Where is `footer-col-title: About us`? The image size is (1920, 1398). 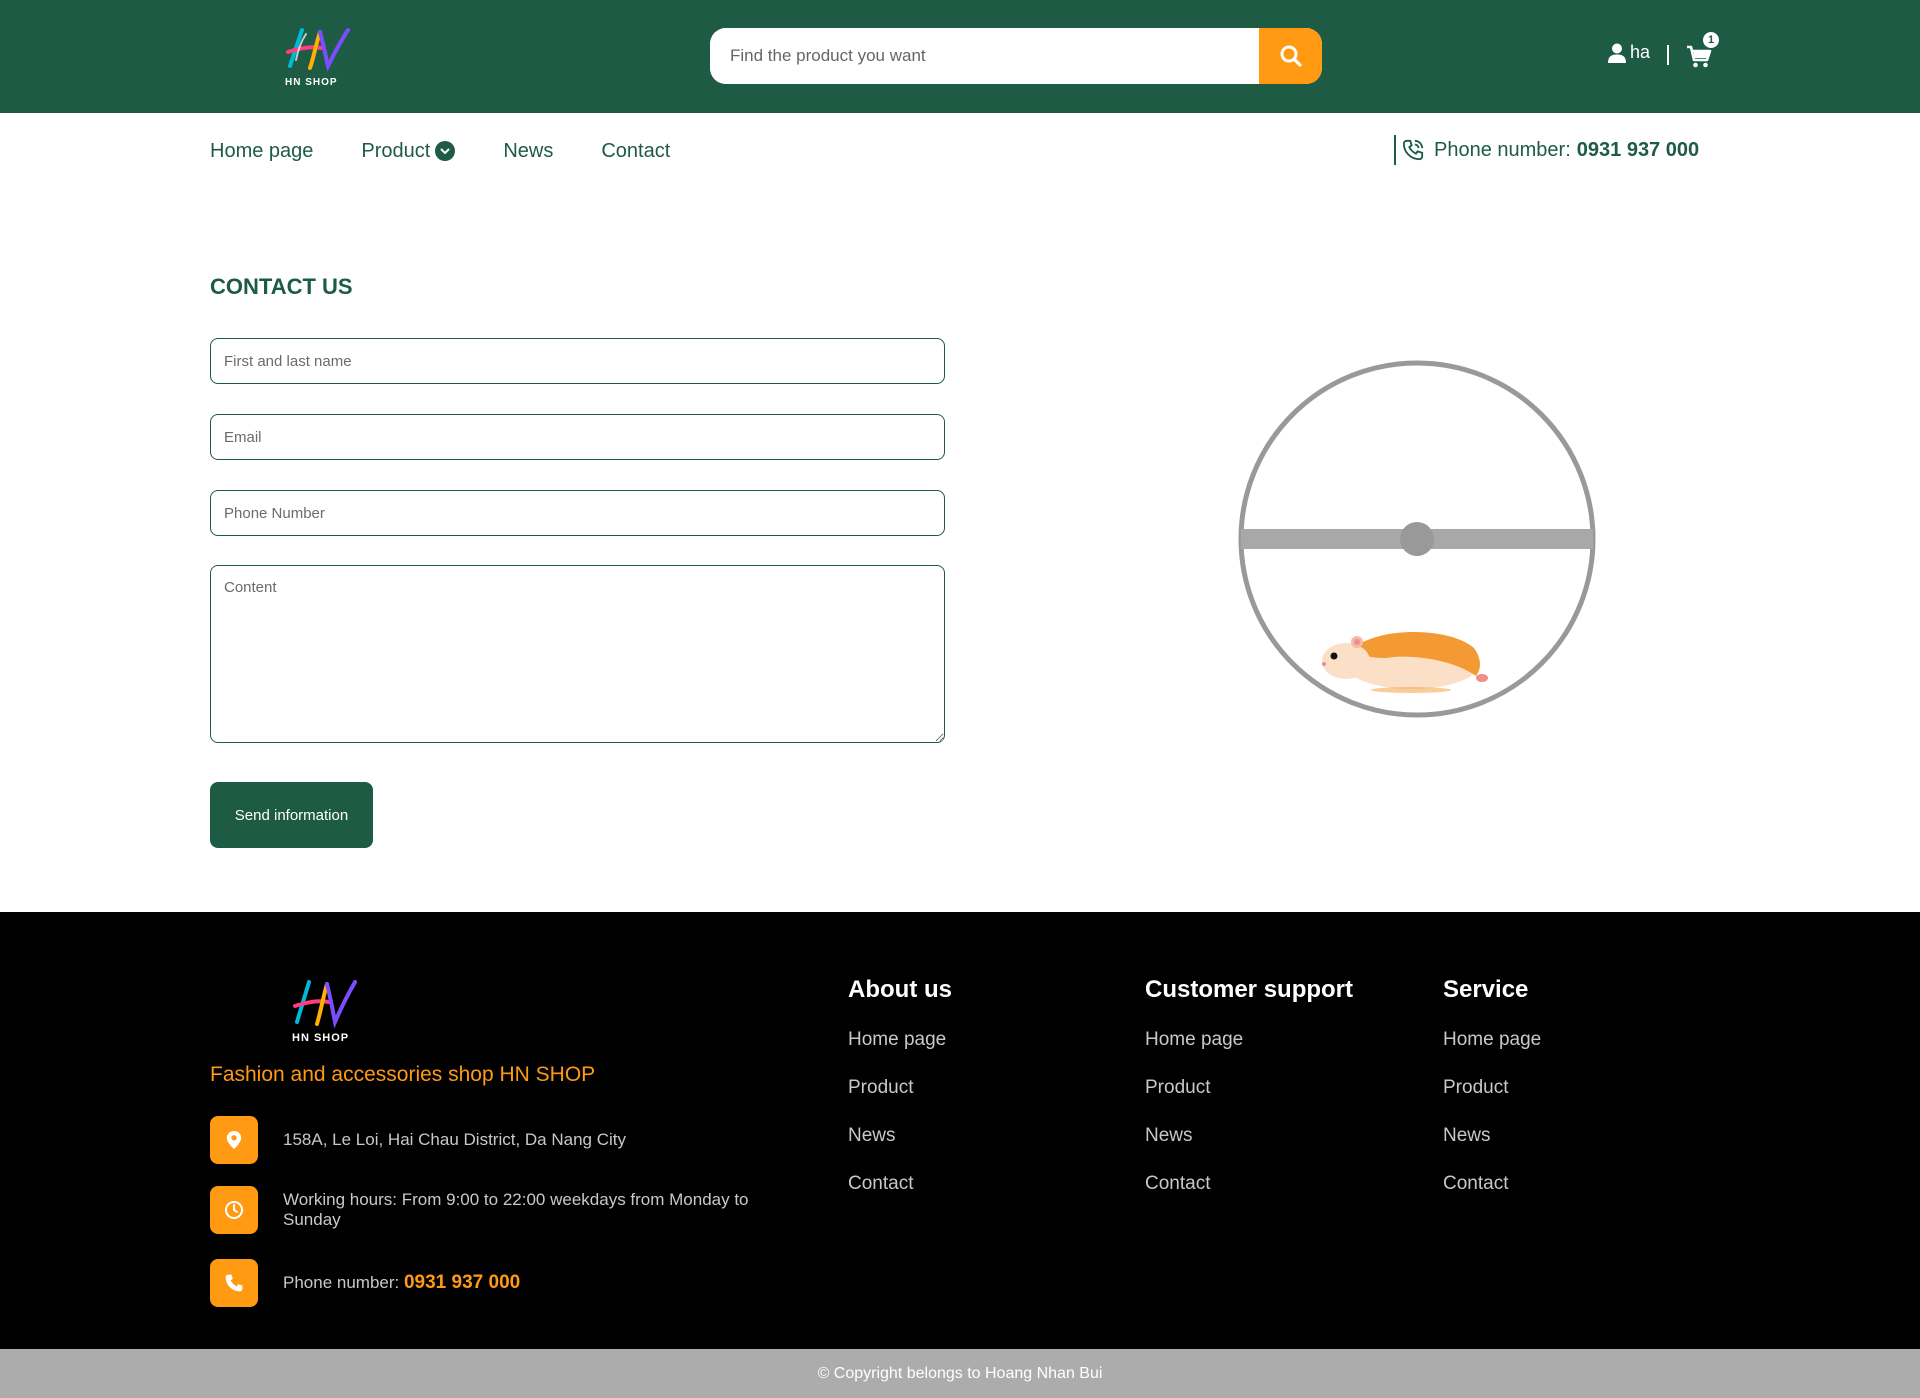
footer-col-title: About us is located at coordinates (900, 989).